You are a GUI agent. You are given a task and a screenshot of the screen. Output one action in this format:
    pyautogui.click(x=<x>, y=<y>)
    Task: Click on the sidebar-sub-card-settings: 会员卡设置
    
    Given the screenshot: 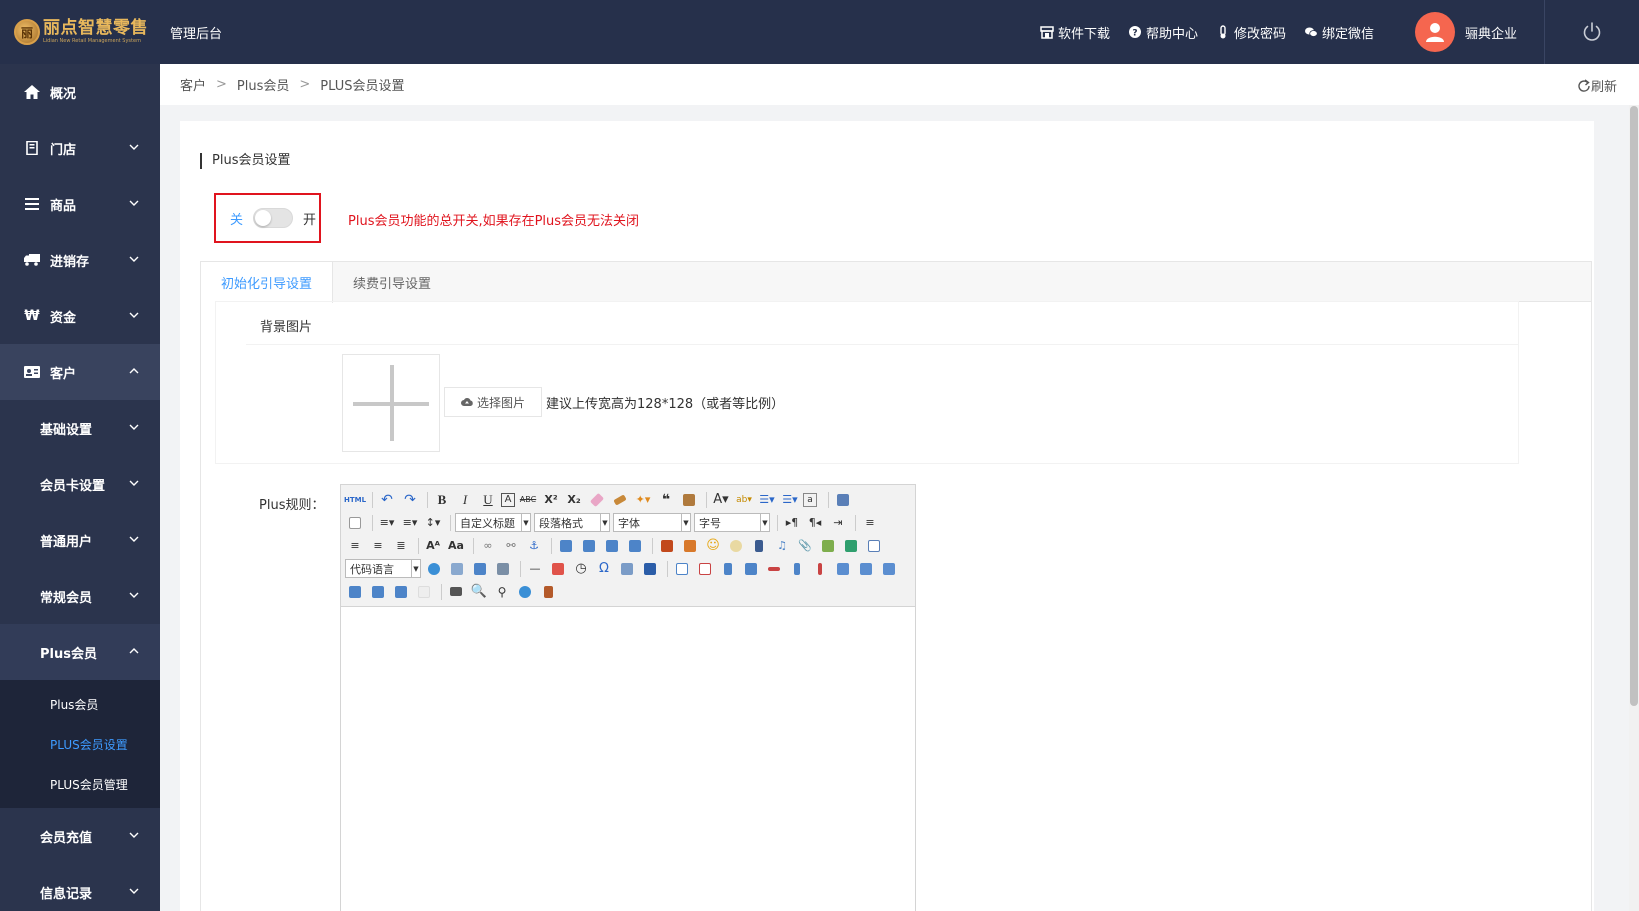 What is the action you would take?
    pyautogui.click(x=80, y=484)
    